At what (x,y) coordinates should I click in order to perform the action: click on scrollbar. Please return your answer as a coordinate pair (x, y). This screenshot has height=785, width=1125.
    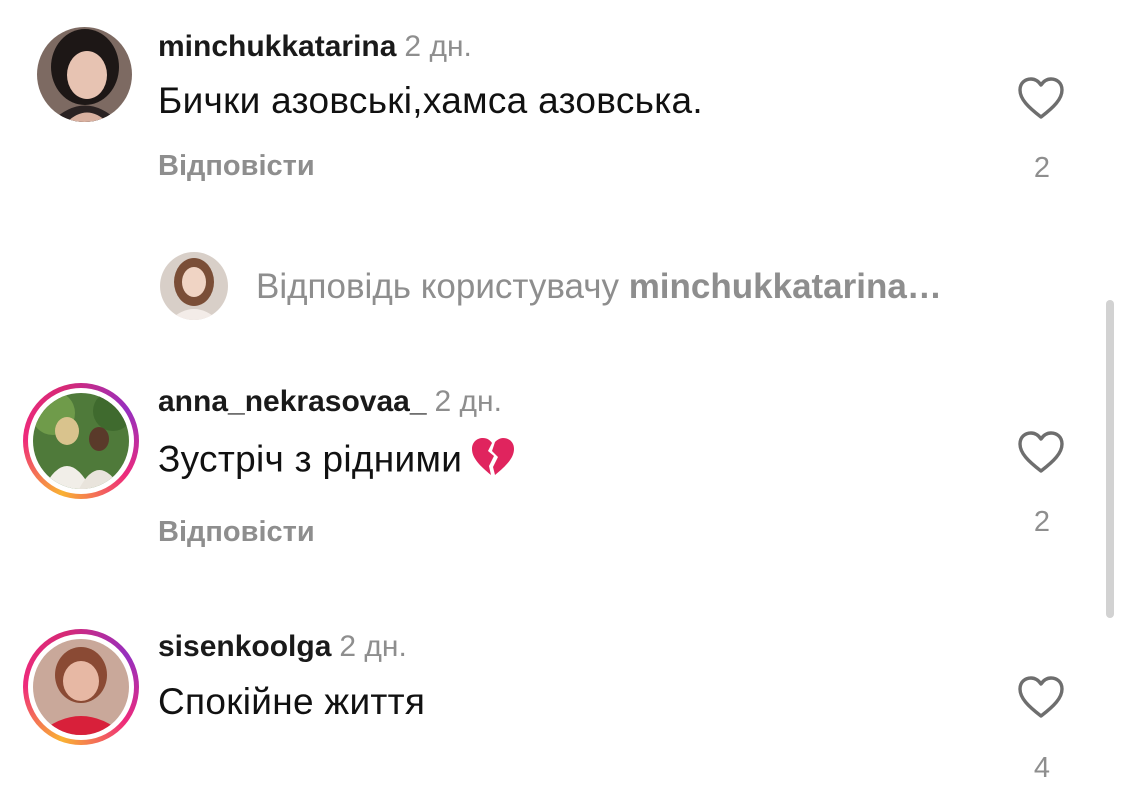
    Looking at the image, I should click on (1110, 459).